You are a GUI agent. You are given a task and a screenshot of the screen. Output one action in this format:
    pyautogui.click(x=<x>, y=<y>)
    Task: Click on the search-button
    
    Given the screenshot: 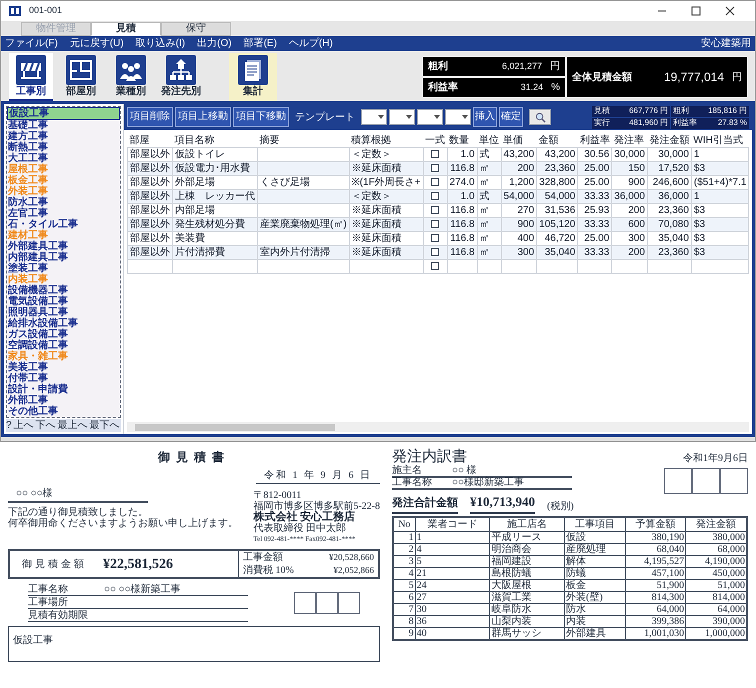 What is the action you would take?
    pyautogui.click(x=540, y=117)
    